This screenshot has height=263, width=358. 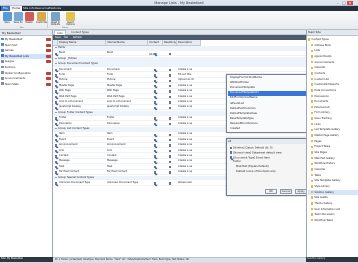 What do you see at coordinates (333, 62) in the screenshot?
I see `team-site-list-item: Announcements` at bounding box center [333, 62].